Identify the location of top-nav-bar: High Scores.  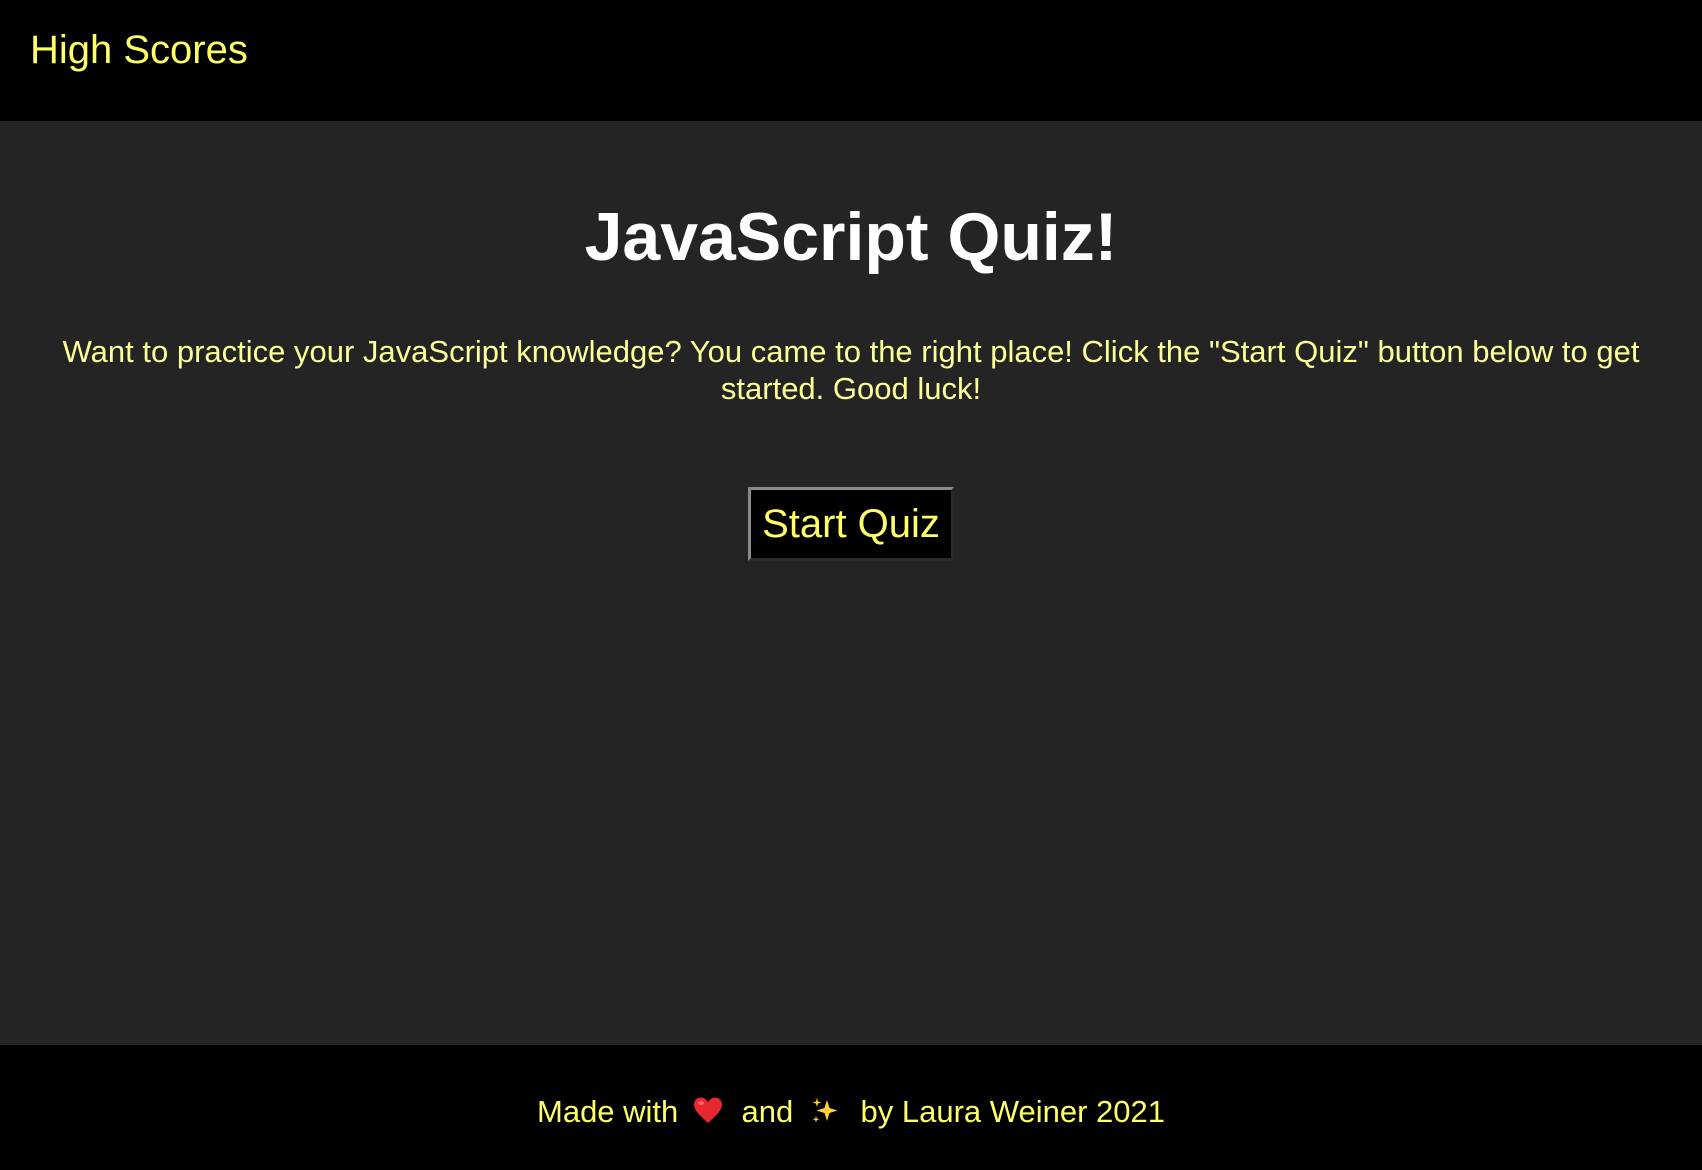
(851, 60).